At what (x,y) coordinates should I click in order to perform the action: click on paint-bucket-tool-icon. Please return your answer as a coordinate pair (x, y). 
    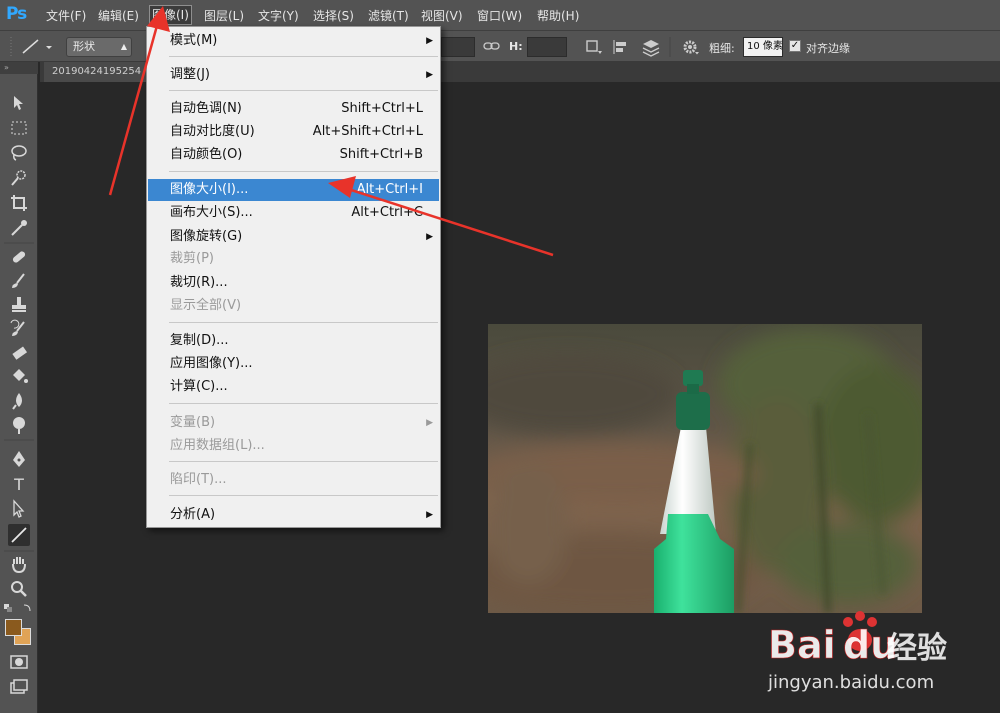
    Looking at the image, I should click on (19, 377).